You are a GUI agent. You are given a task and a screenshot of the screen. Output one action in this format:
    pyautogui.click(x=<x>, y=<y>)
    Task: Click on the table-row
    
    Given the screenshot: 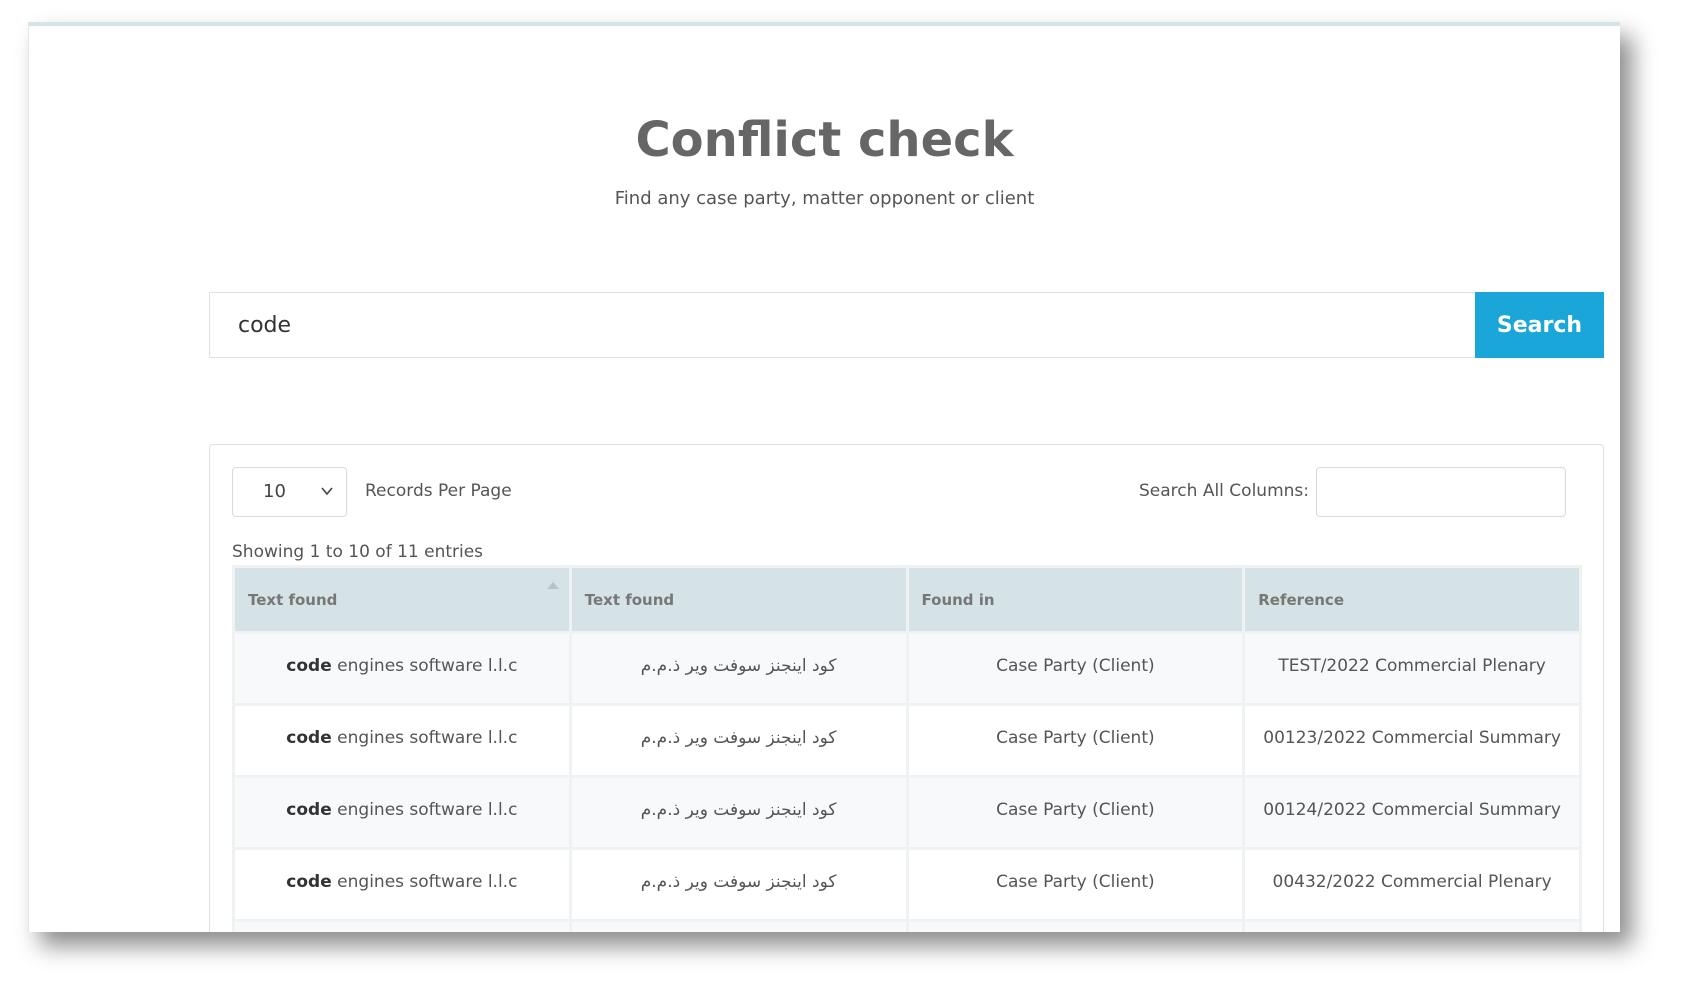 What is the action you would take?
    pyautogui.click(x=907, y=925)
    